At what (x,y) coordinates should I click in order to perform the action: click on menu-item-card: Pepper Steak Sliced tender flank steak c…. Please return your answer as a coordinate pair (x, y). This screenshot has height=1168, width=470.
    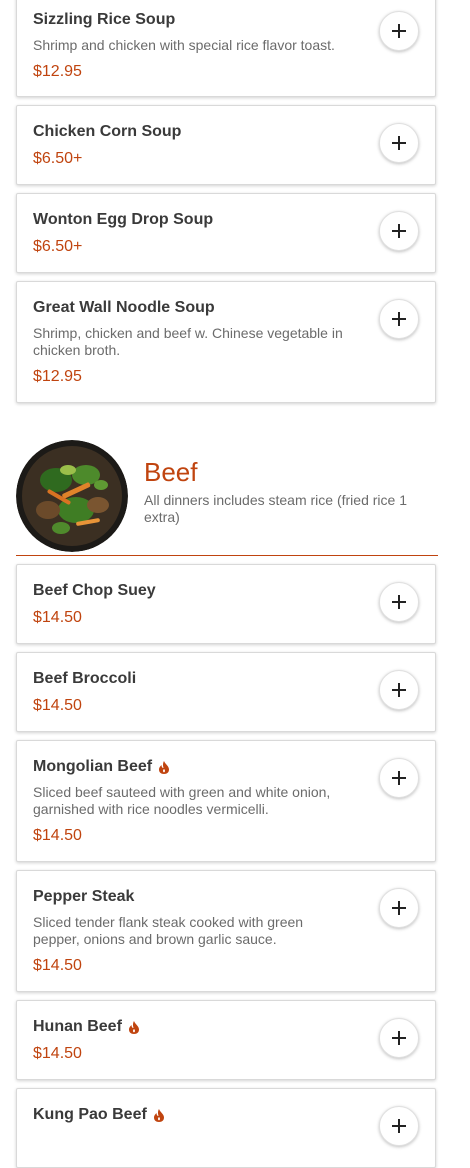
    Looking at the image, I should click on (226, 931).